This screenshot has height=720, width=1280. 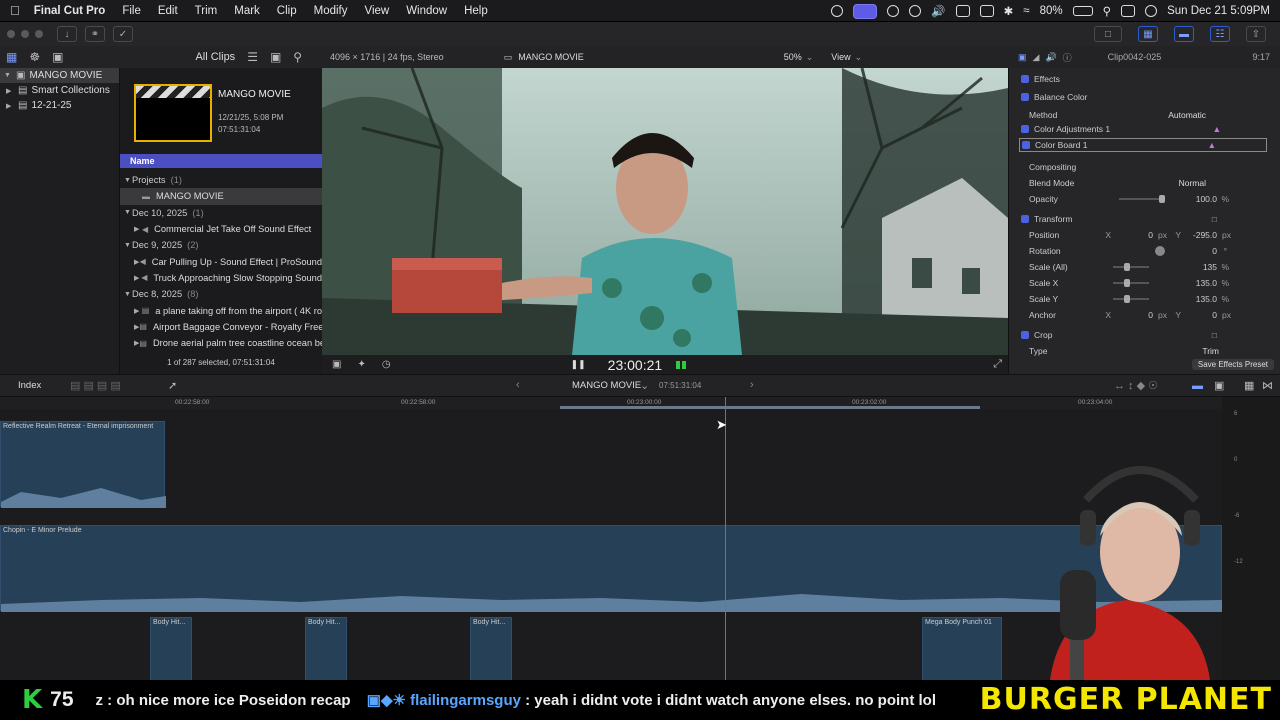 What do you see at coordinates (173, 113) in the screenshot?
I see `project-thumbnail` at bounding box center [173, 113].